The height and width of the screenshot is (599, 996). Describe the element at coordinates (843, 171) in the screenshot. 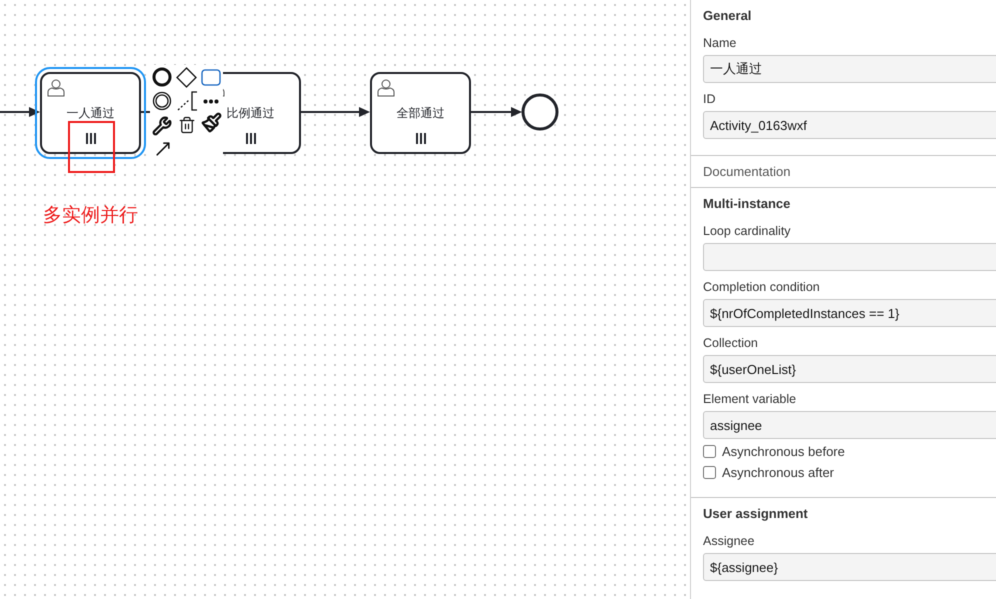

I see `section-header: Documentation` at that location.